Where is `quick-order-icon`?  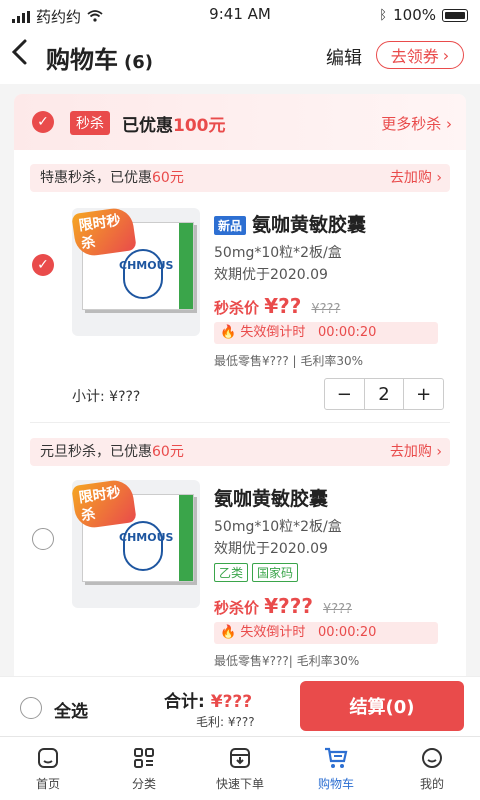
quick-order-icon is located at coordinates (240, 758).